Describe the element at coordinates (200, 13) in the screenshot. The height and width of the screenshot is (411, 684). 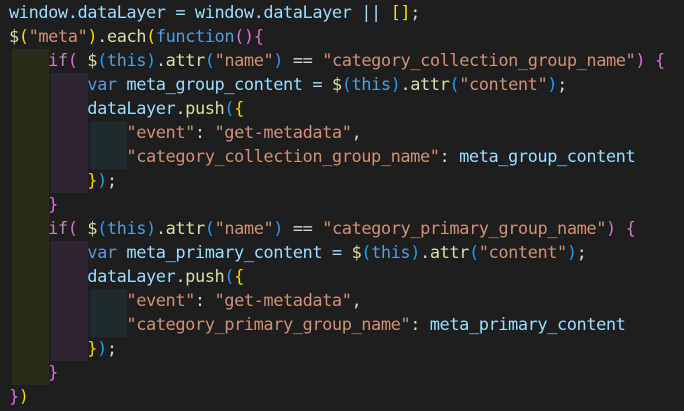
I see `code-token: window.dataLayer = window.dataLayer ||` at that location.